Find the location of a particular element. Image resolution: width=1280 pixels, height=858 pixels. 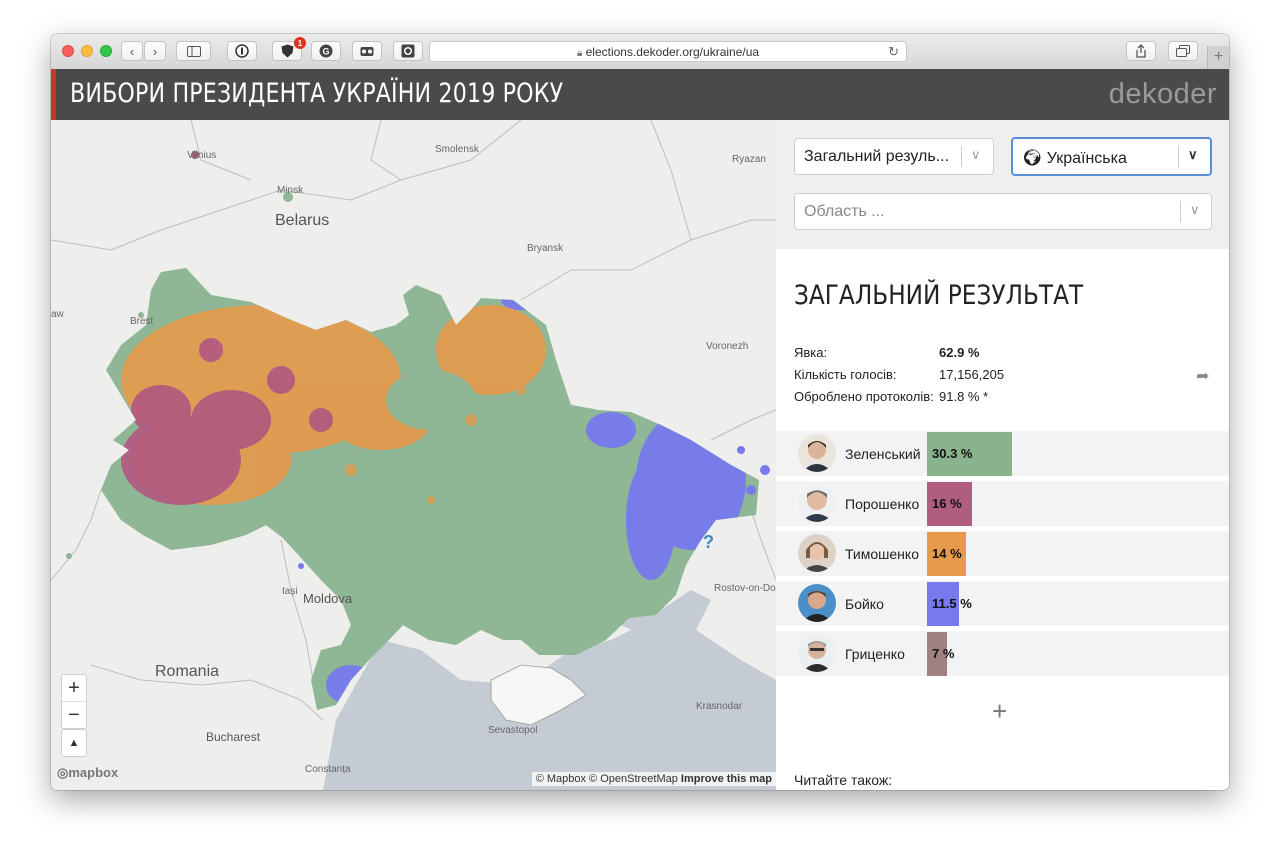

grammarly-extension-button: G is located at coordinates (326, 51).